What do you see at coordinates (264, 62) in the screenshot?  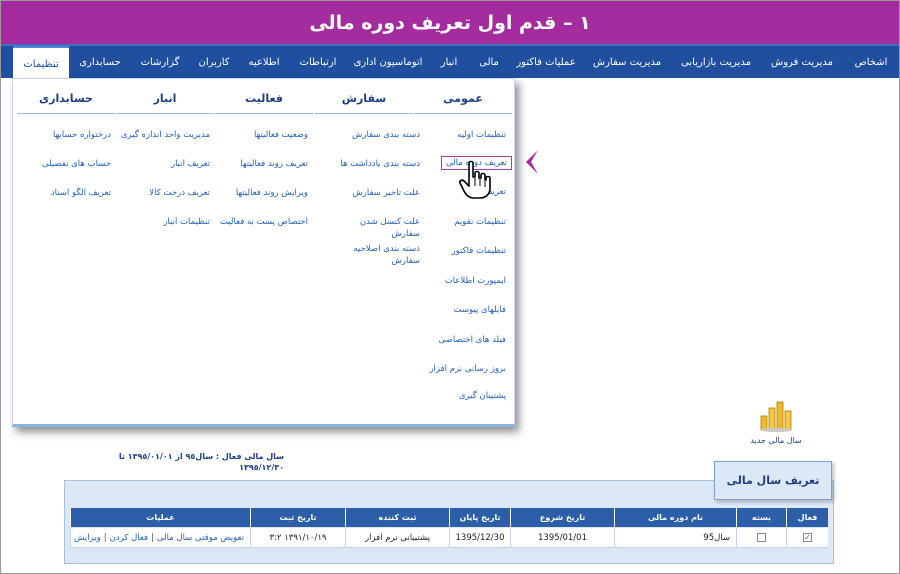 I see `nav-item-notices: اطلاعیه` at bounding box center [264, 62].